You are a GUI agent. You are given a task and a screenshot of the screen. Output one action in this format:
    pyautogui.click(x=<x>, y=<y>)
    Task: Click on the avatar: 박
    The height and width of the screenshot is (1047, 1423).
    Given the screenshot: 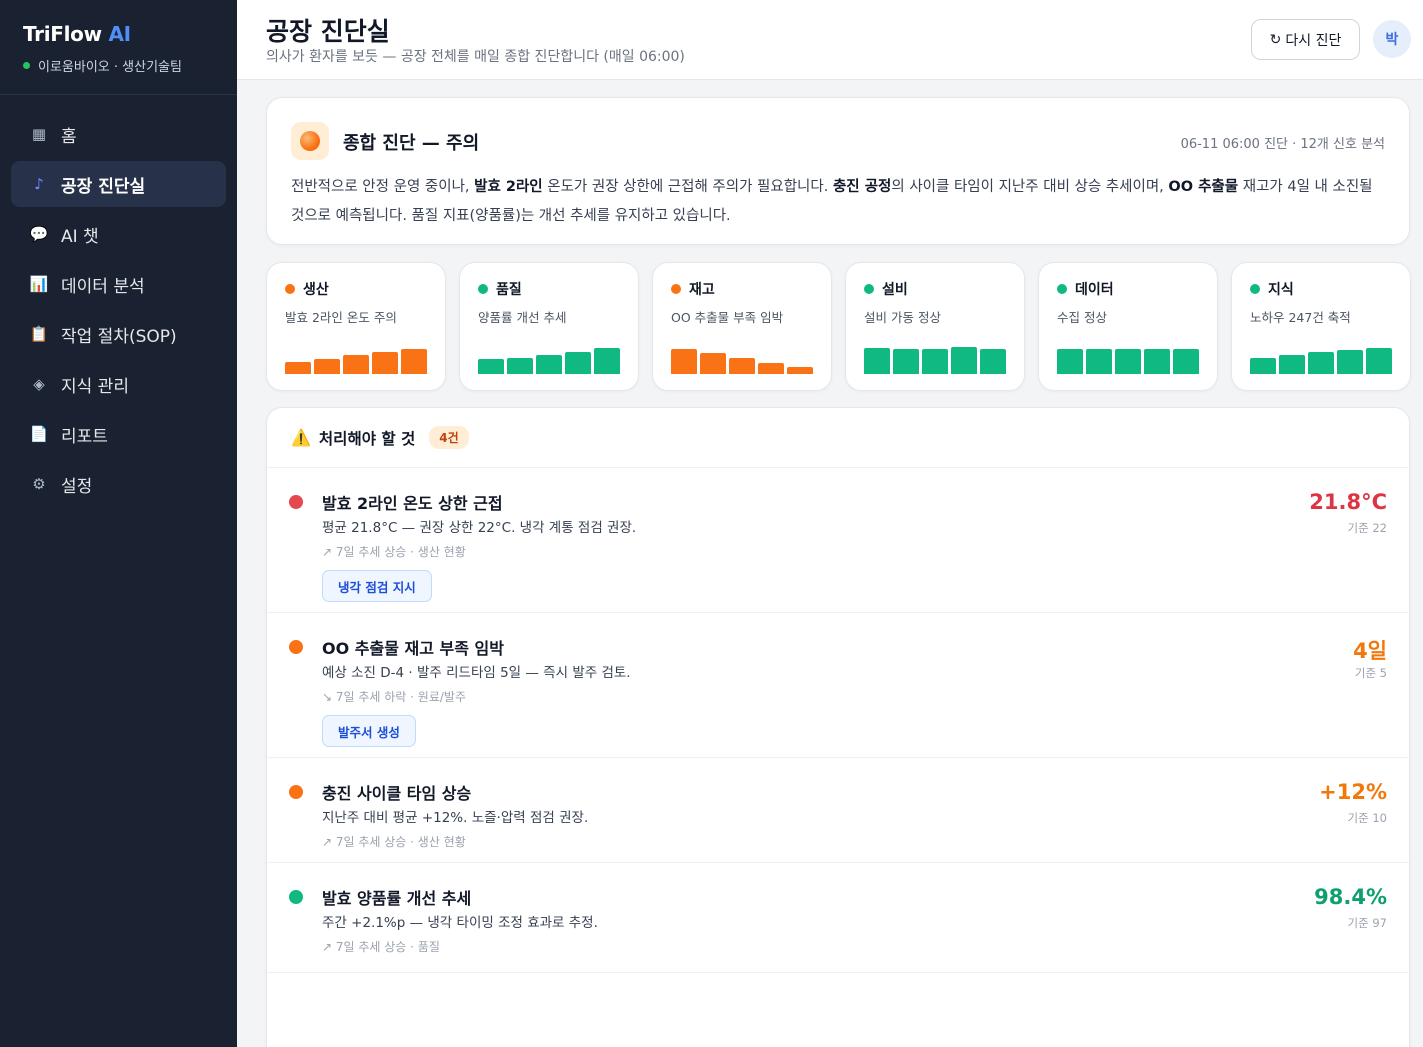 What is the action you would take?
    pyautogui.click(x=1392, y=39)
    